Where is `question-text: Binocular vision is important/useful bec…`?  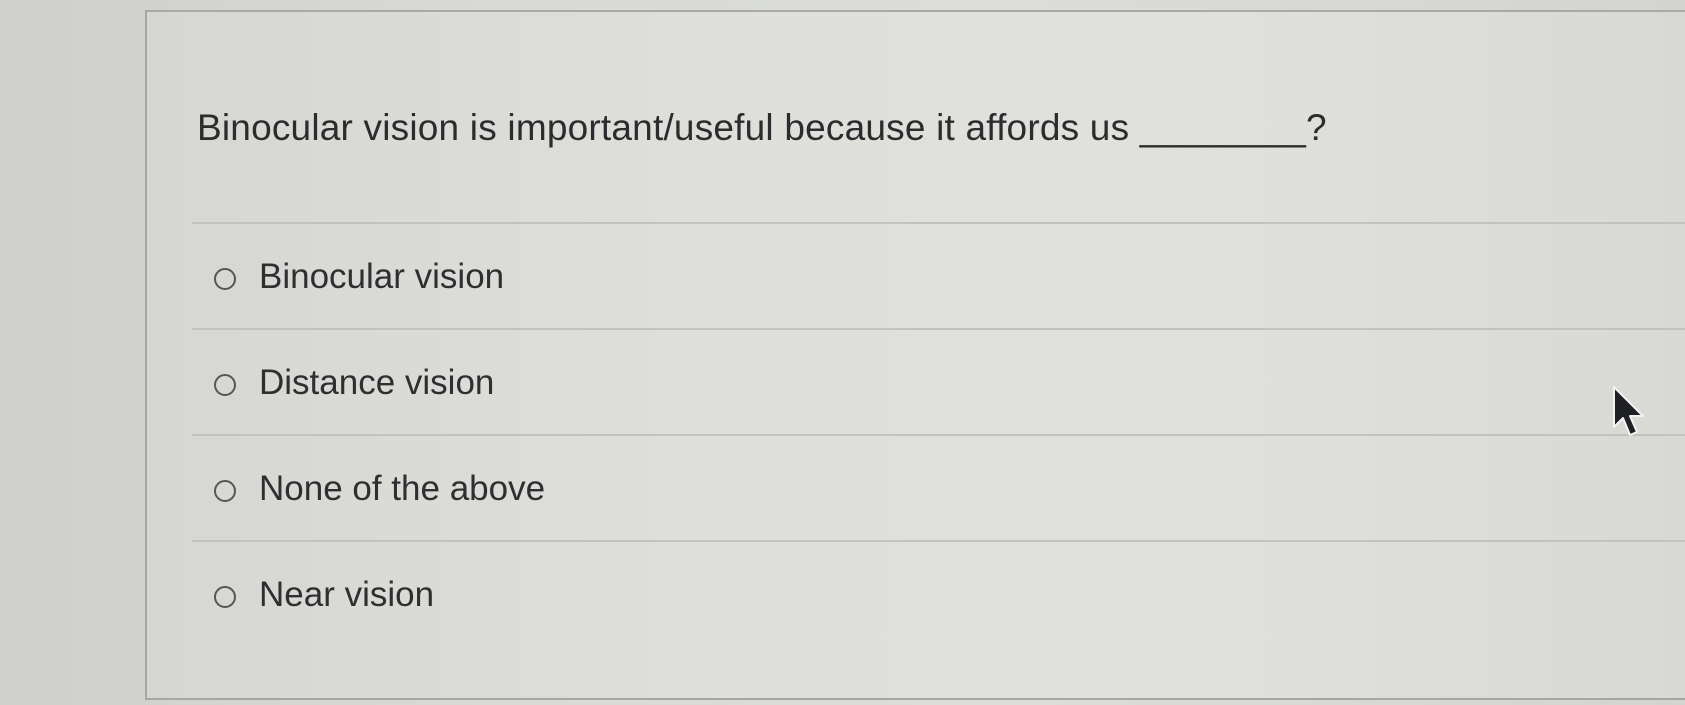 question-text: Binocular vision is important/useful bec… is located at coordinates (762, 127).